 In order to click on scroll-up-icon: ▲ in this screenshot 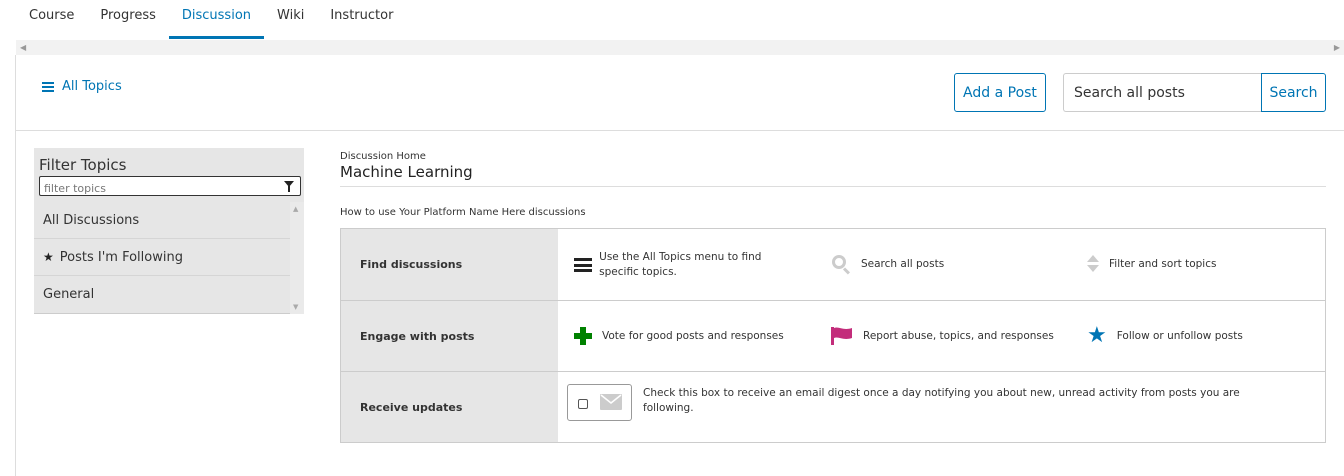, I will do `click(295, 209)`.